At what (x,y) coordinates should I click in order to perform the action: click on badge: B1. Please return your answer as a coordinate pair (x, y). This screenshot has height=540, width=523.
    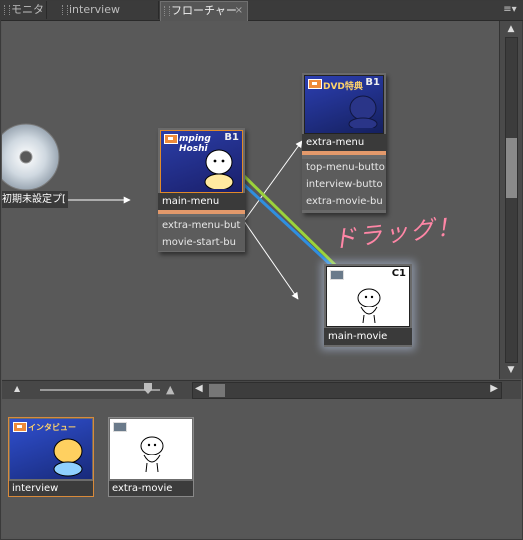
    Looking at the image, I should click on (372, 82).